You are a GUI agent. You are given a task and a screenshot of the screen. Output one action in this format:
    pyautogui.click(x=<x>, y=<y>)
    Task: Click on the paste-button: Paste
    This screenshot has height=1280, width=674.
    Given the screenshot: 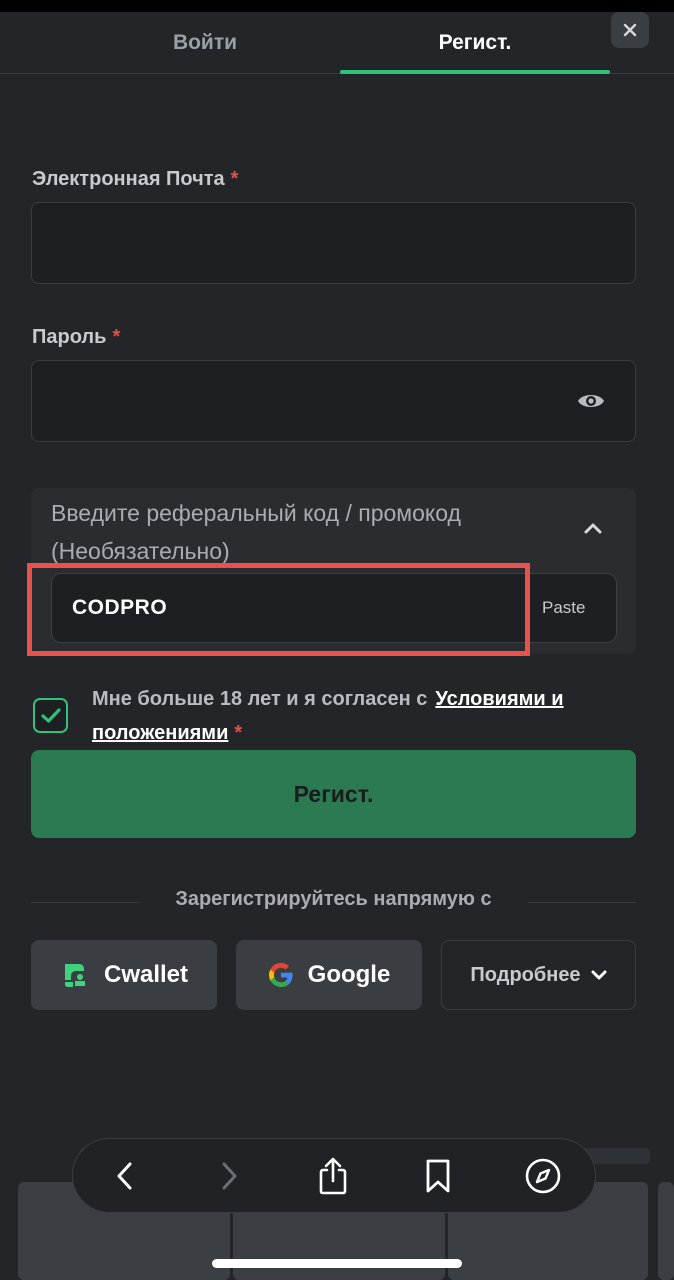 What is the action you would take?
    pyautogui.click(x=563, y=608)
    